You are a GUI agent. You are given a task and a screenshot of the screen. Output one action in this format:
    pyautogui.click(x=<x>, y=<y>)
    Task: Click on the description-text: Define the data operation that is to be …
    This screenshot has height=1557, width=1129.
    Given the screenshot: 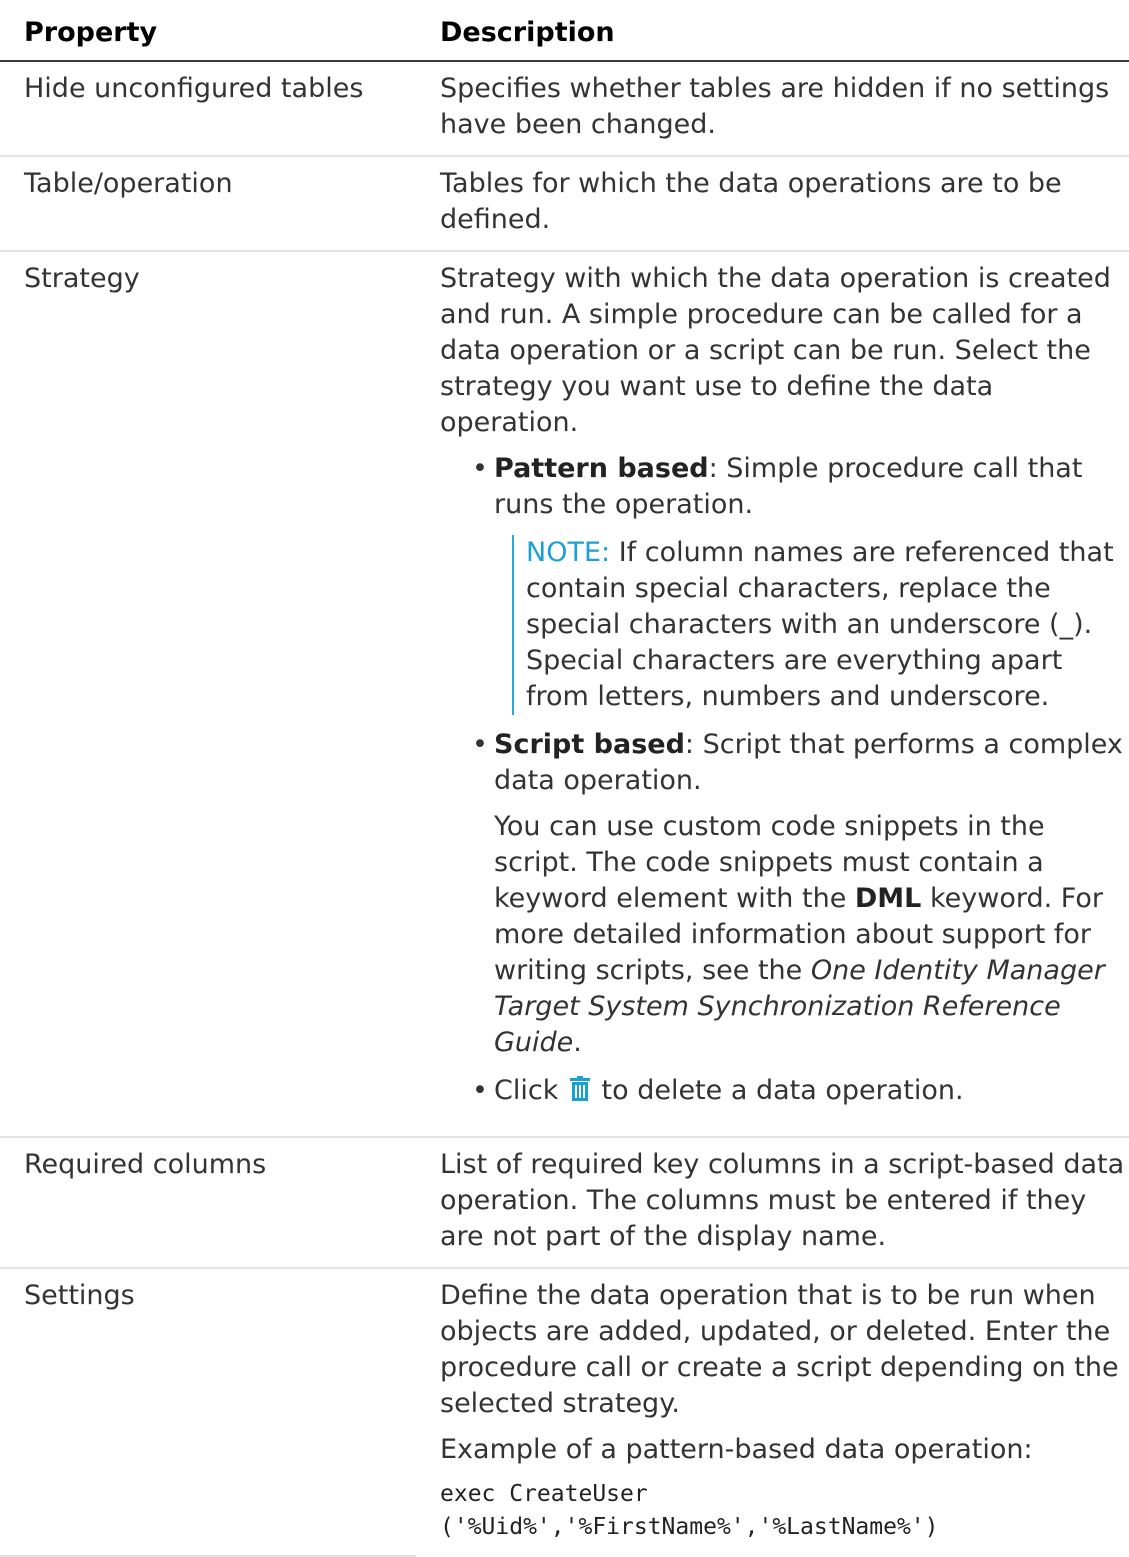 What is the action you would take?
    pyautogui.click(x=779, y=1349)
    